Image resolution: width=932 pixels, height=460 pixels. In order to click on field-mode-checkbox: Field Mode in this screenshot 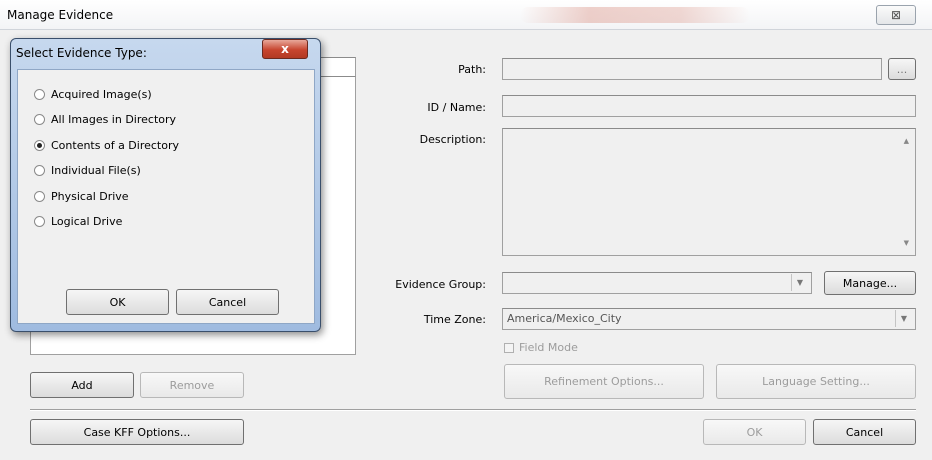, I will do `click(541, 347)`.